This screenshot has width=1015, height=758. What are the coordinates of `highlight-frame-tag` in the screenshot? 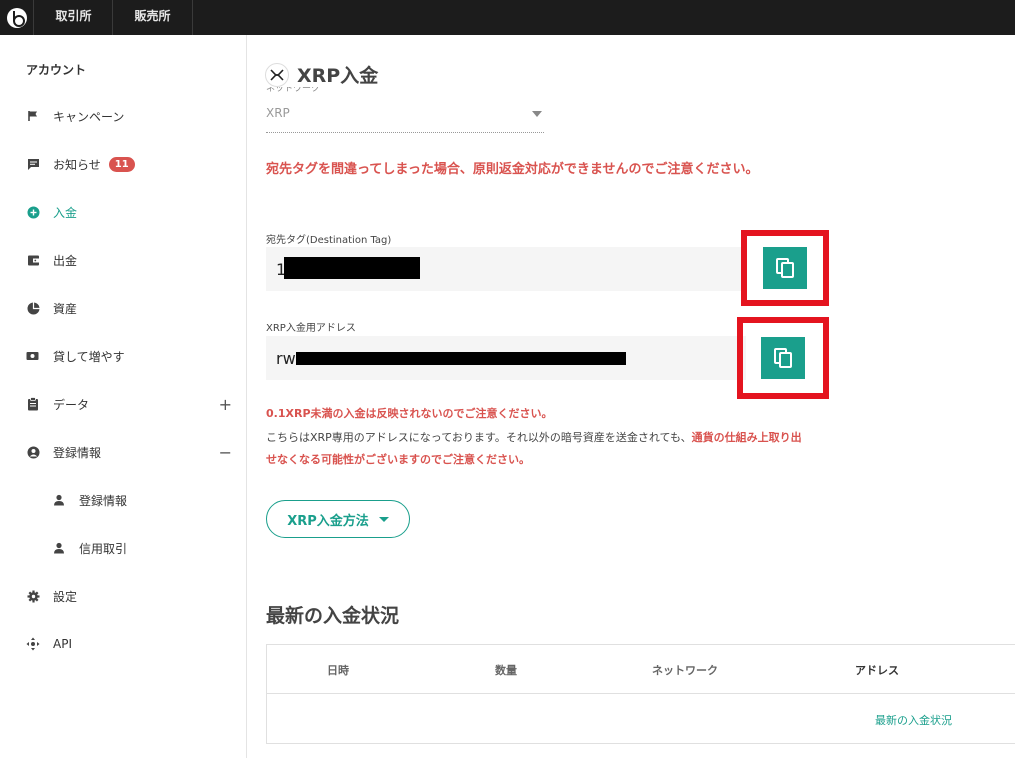 It's located at (785, 268).